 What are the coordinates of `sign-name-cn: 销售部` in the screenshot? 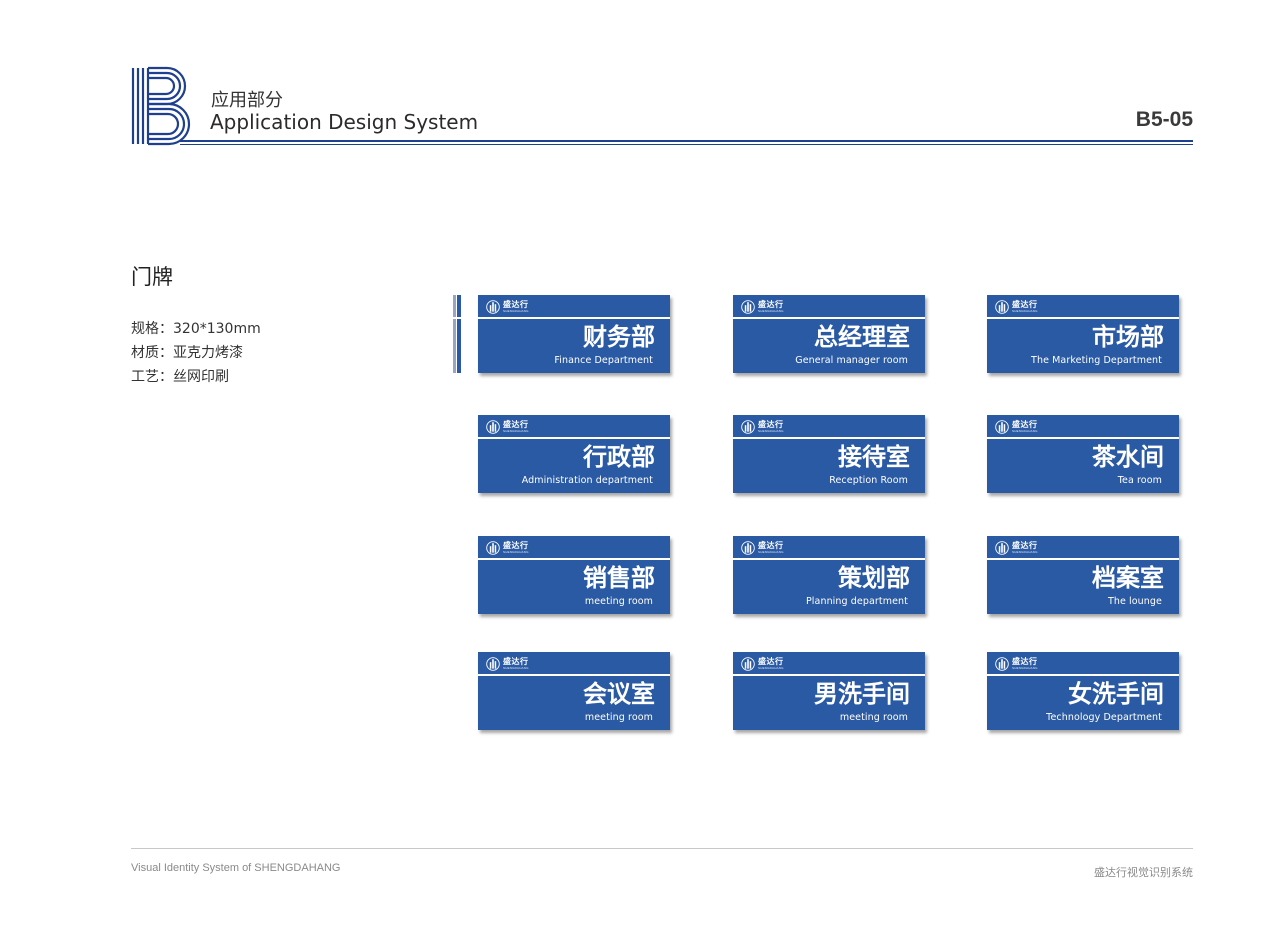 It's located at (619, 578).